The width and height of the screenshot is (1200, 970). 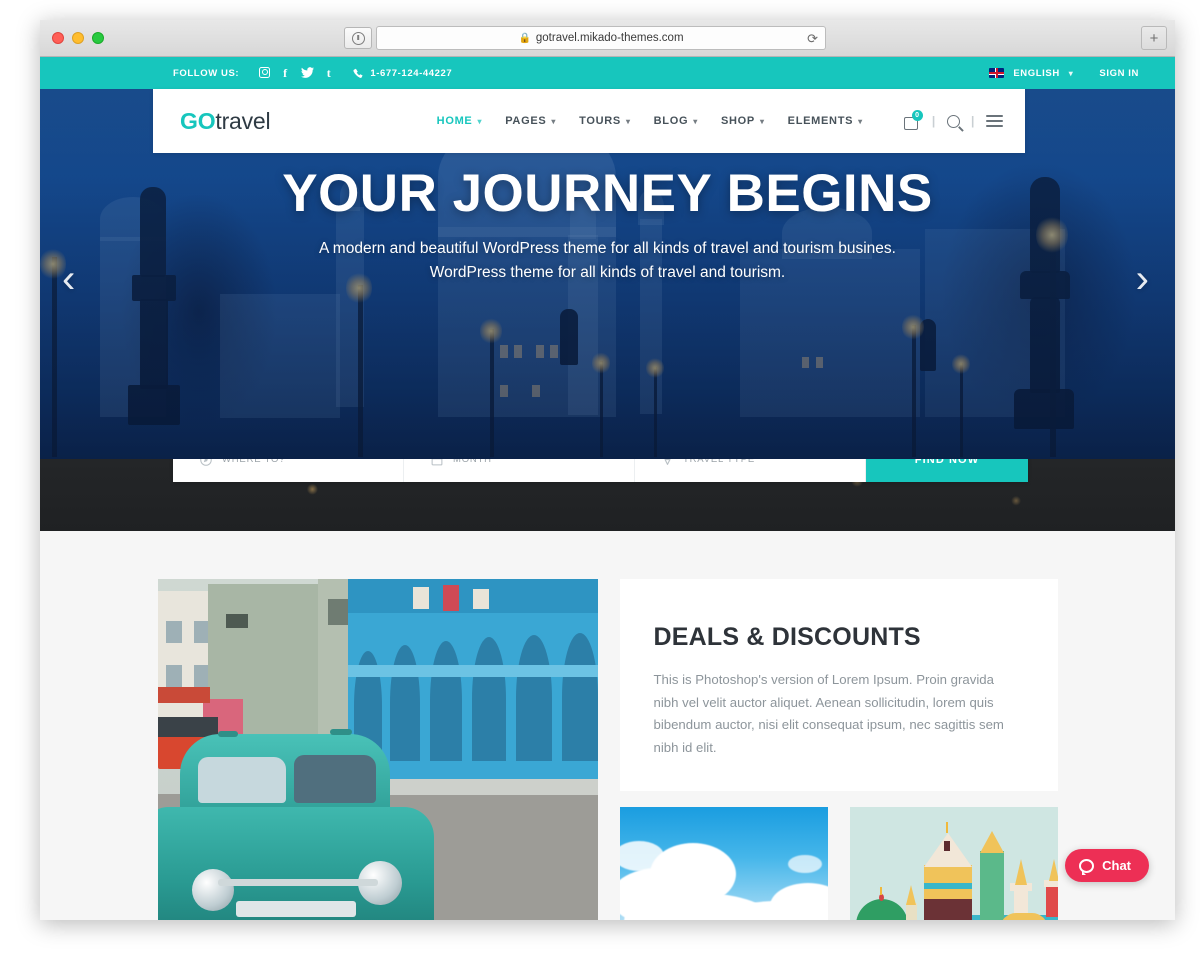 I want to click on search-field-travel-type: TRAVEL TYPE, so click(x=750, y=470).